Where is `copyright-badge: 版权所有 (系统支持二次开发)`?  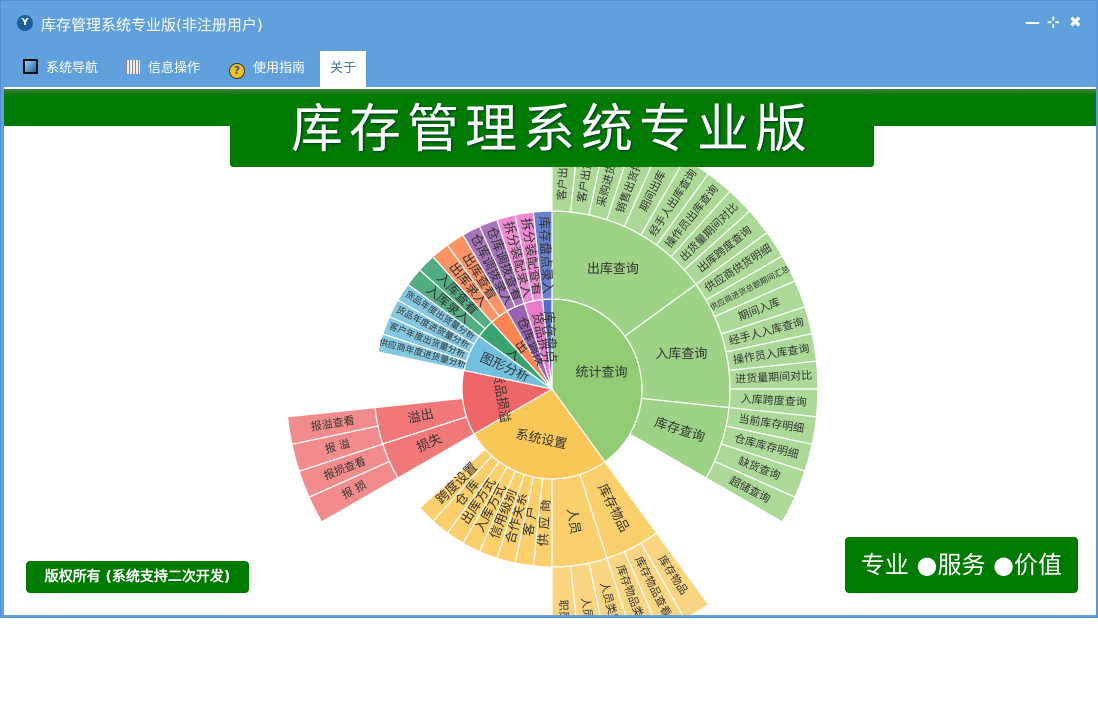 copyright-badge: 版权所有 (系统支持二次开发) is located at coordinates (137, 577).